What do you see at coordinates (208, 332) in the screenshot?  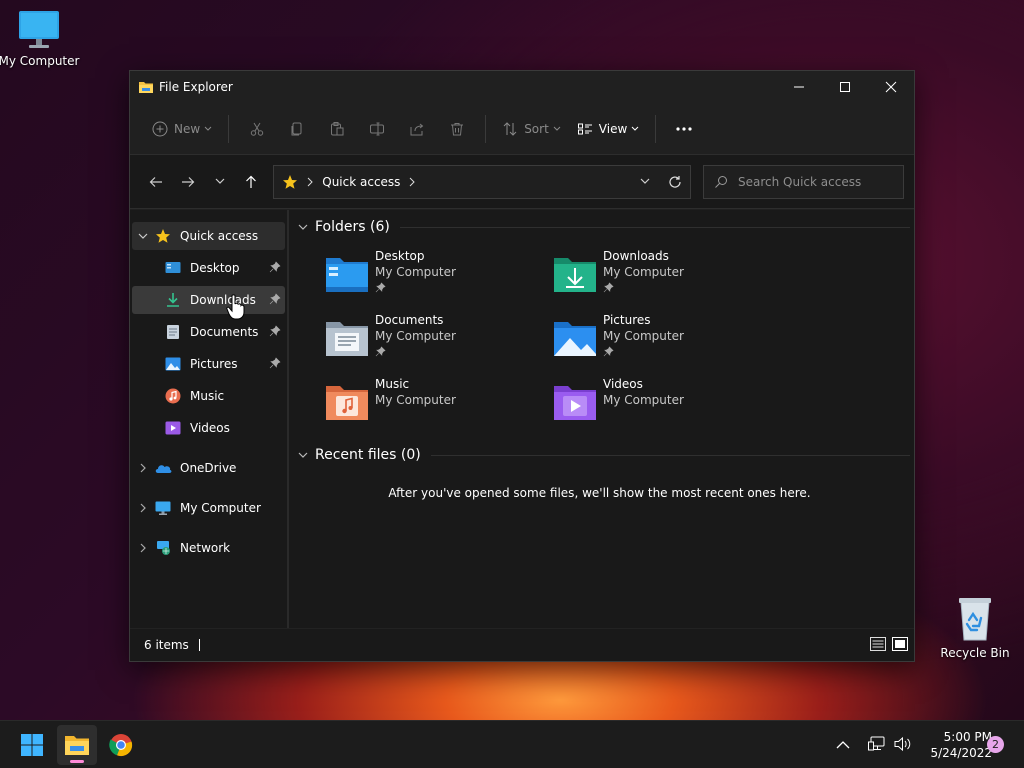 I see `sidebar-item-documents: Documents` at bounding box center [208, 332].